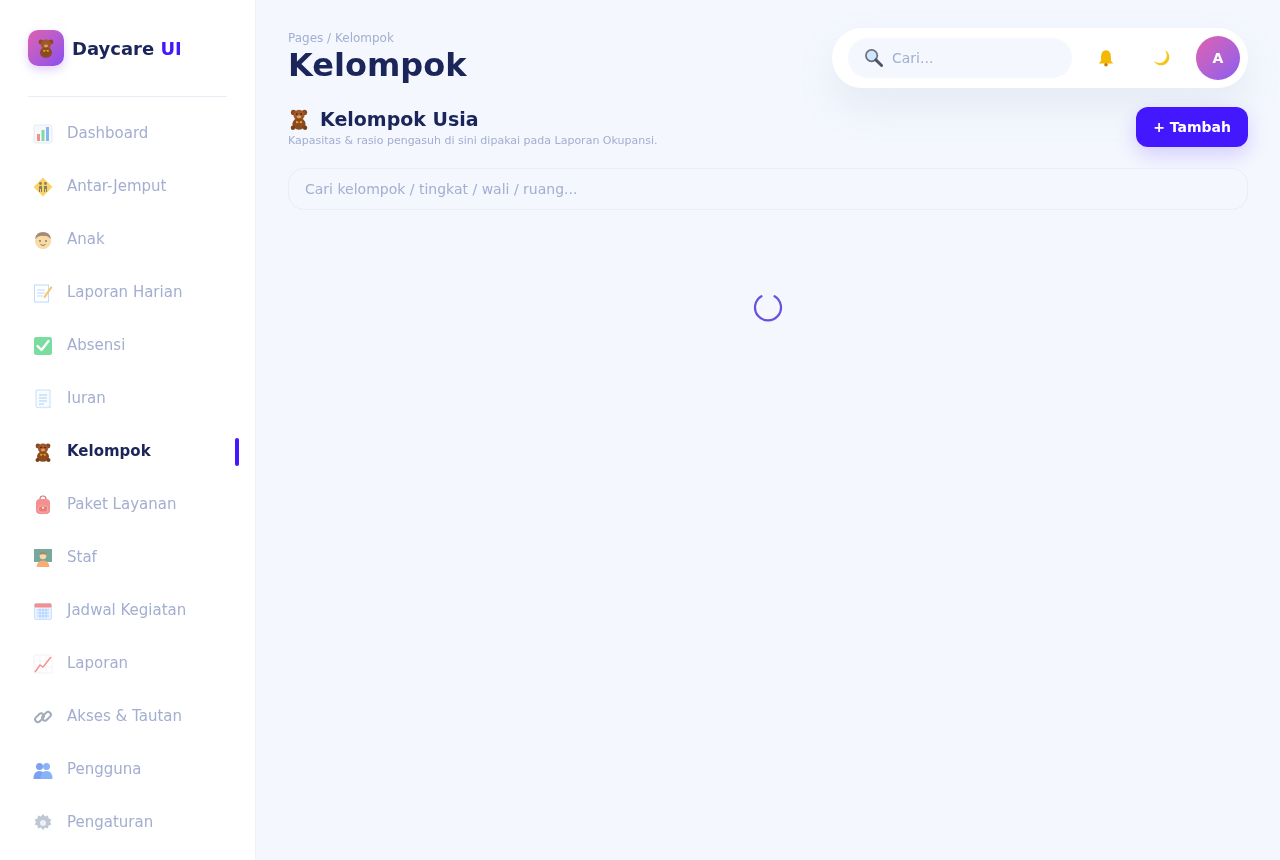 This screenshot has height=860, width=1280. I want to click on bell-icon, so click(1106, 58).